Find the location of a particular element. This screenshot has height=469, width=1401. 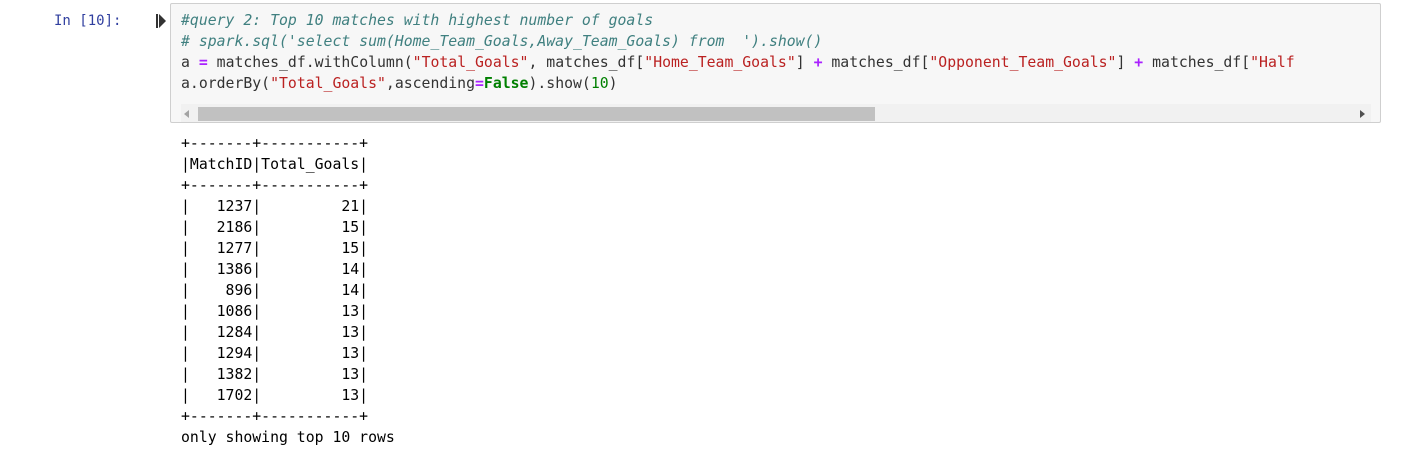

code-token: ,ascending is located at coordinates (430, 83).